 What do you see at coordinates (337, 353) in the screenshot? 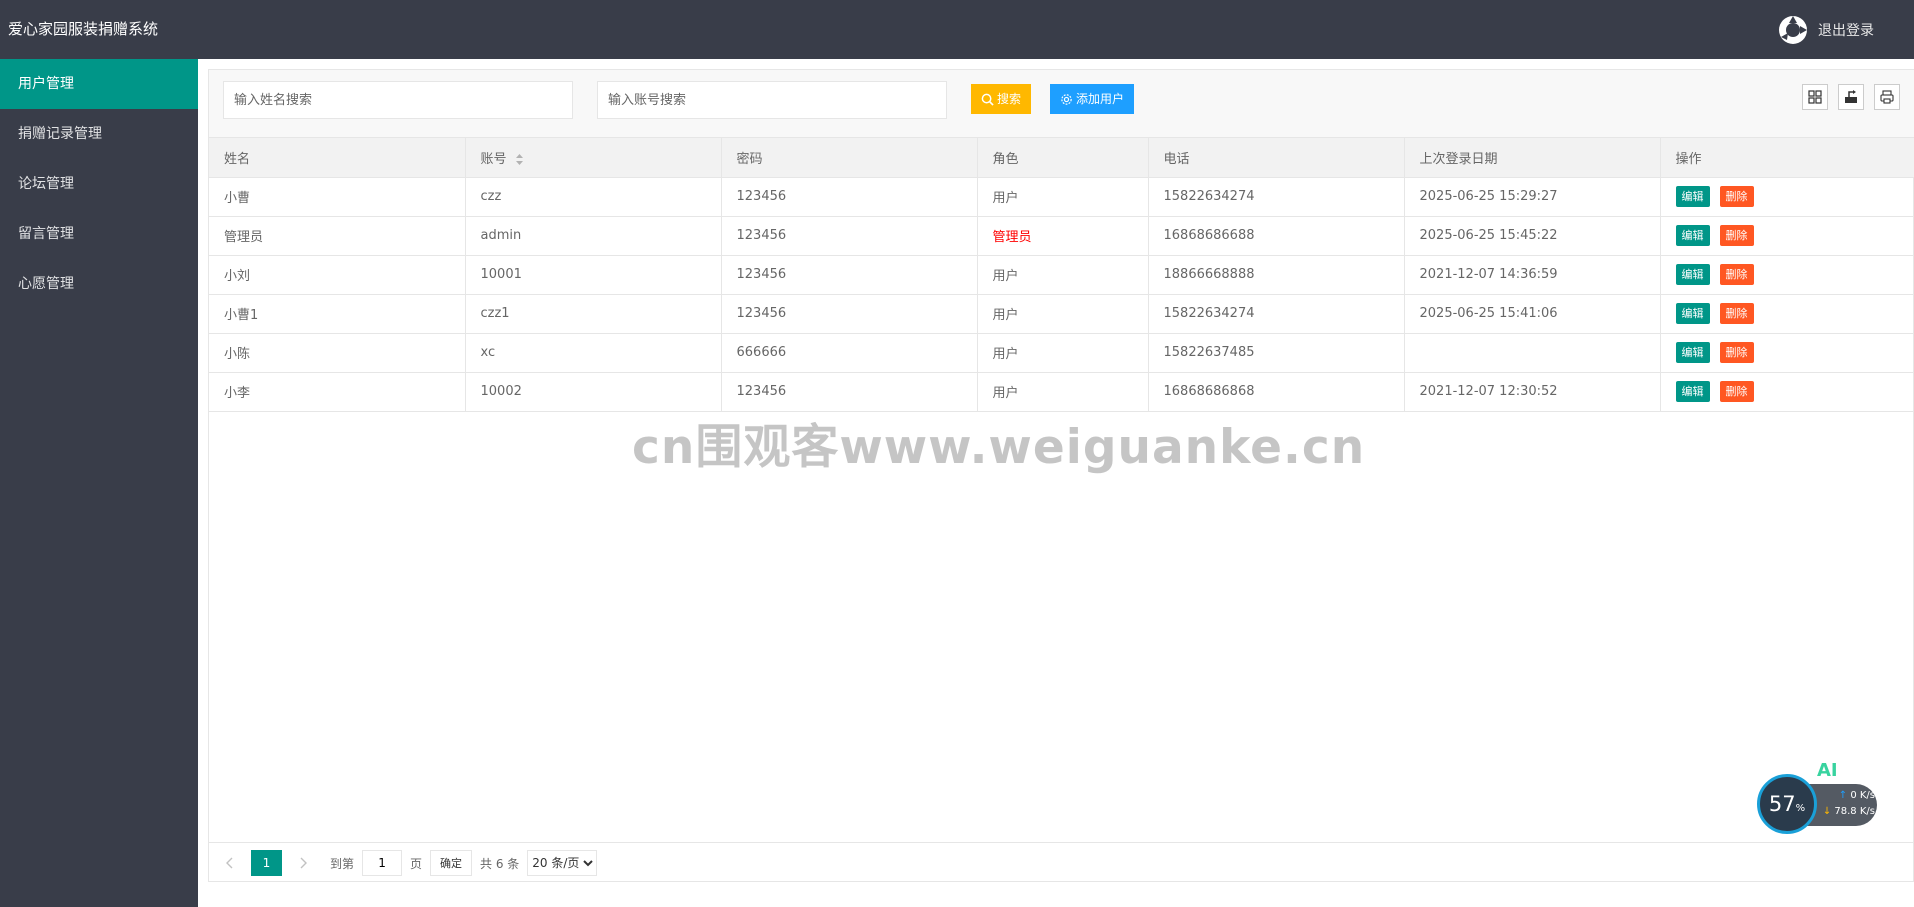
I see `cell-name: 小陈` at bounding box center [337, 353].